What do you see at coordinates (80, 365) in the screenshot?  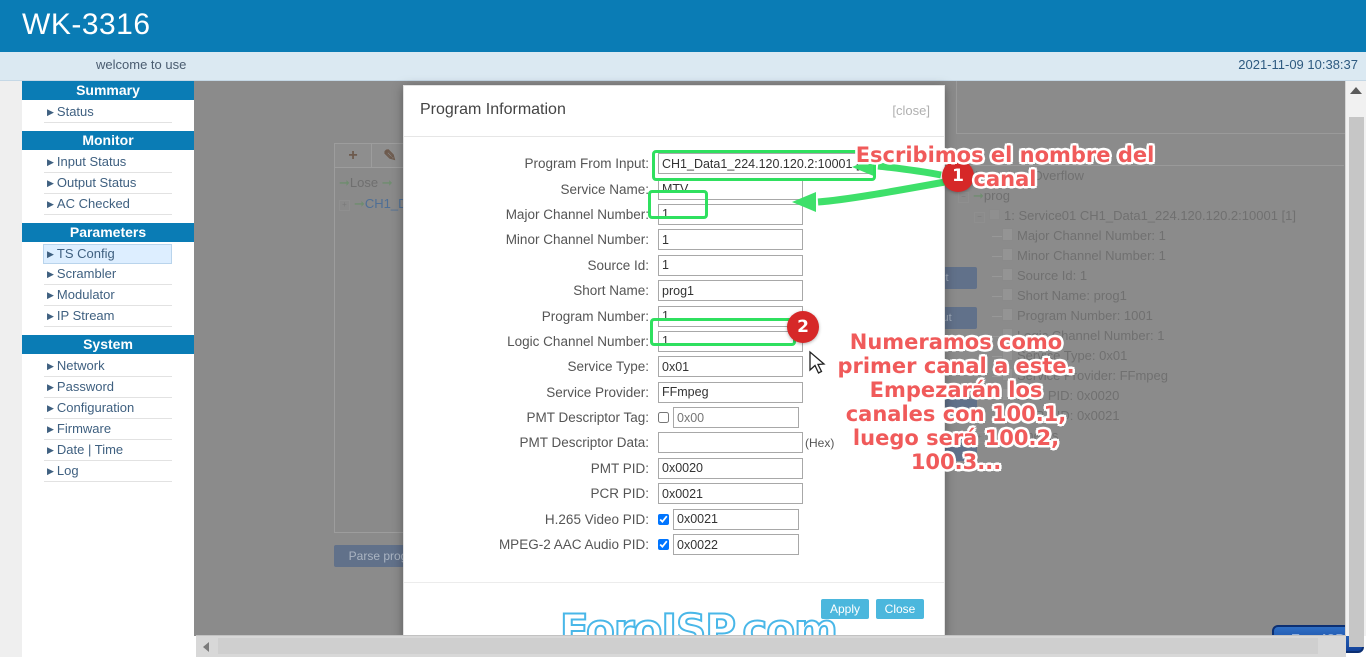 I see `sidebar-item-label: Network` at bounding box center [80, 365].